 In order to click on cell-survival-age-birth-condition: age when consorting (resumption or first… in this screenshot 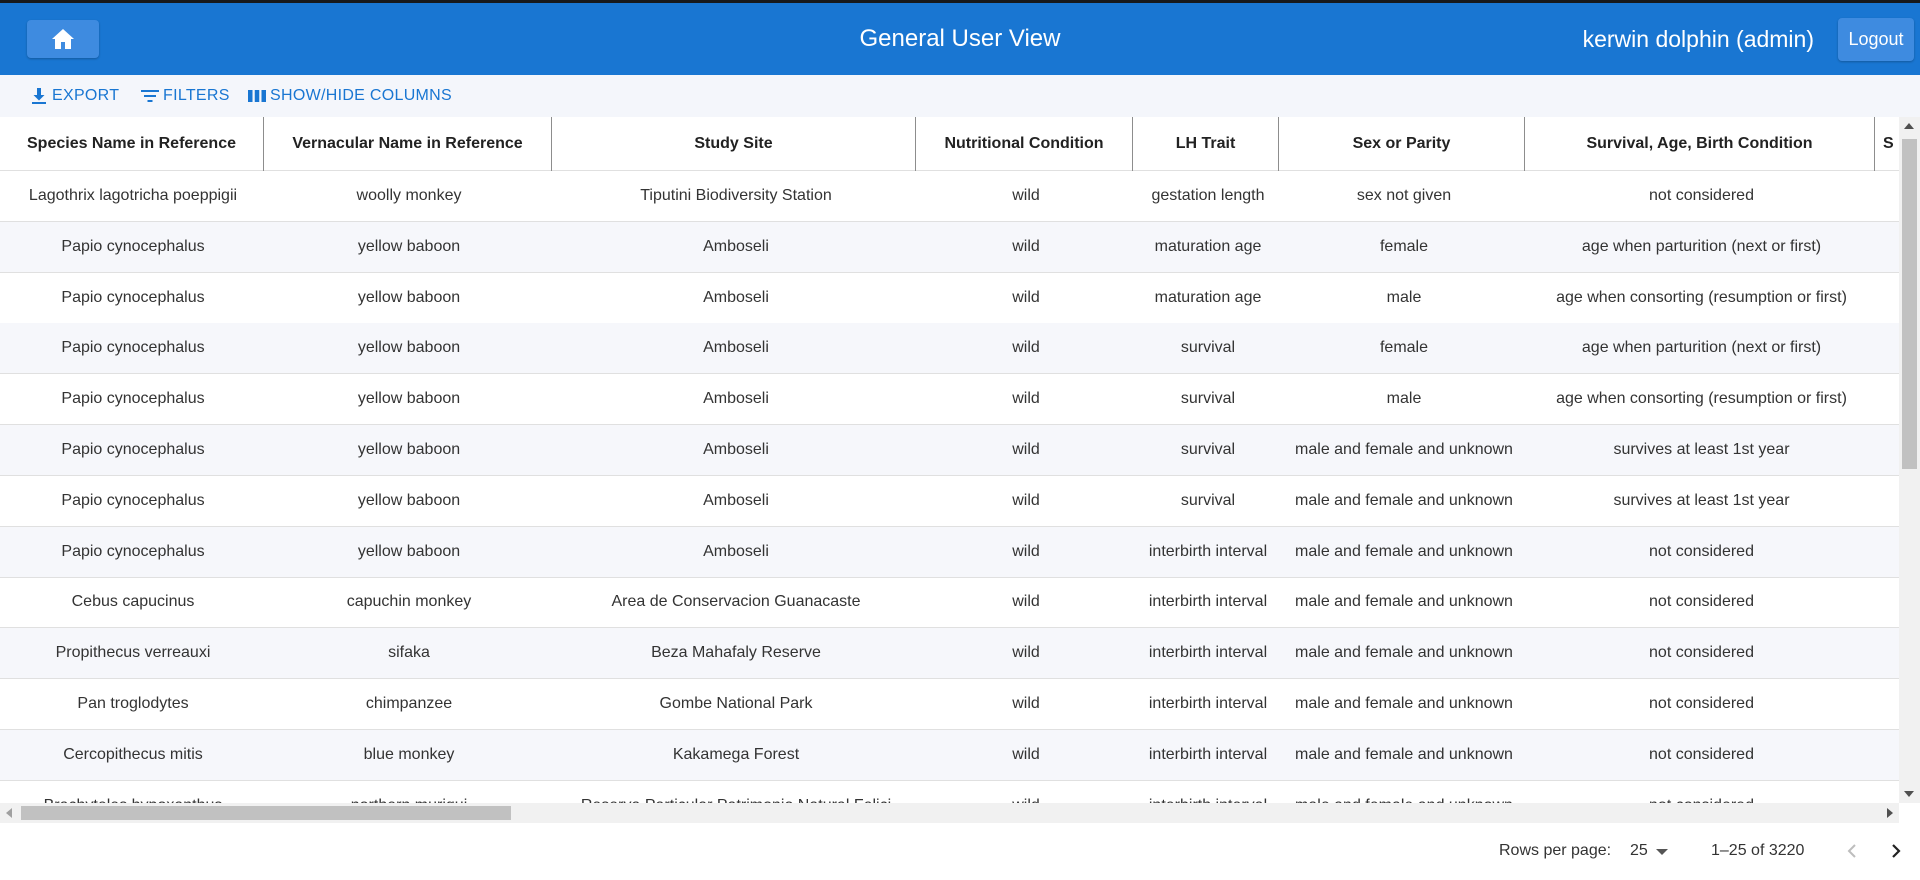, I will do `click(1701, 297)`.